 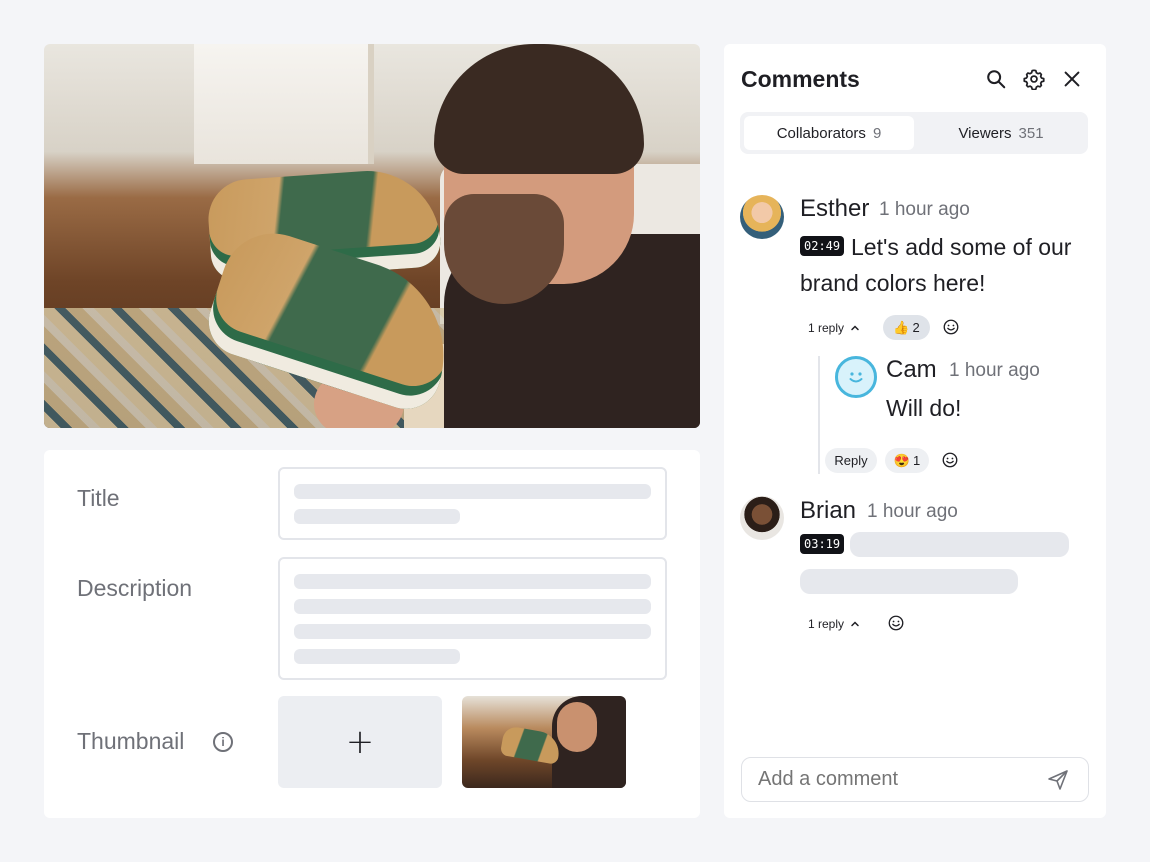 I want to click on reply-button: Reply, so click(x=851, y=460).